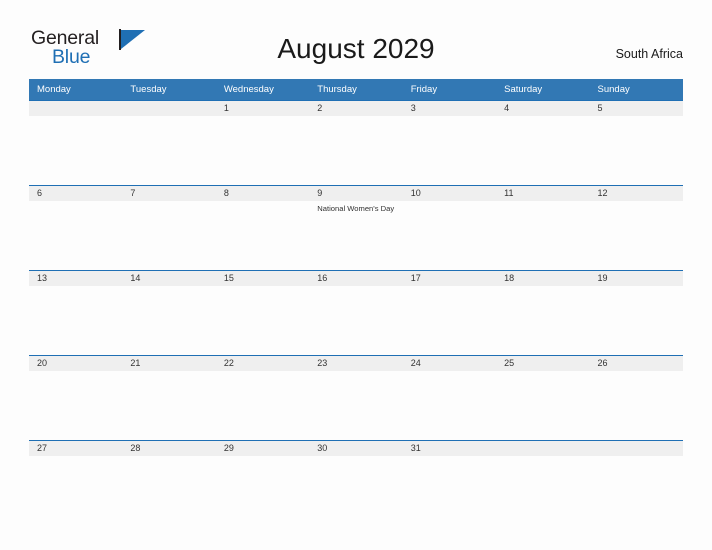 The height and width of the screenshot is (550, 712). I want to click on date-cell: 16, so click(356, 278).